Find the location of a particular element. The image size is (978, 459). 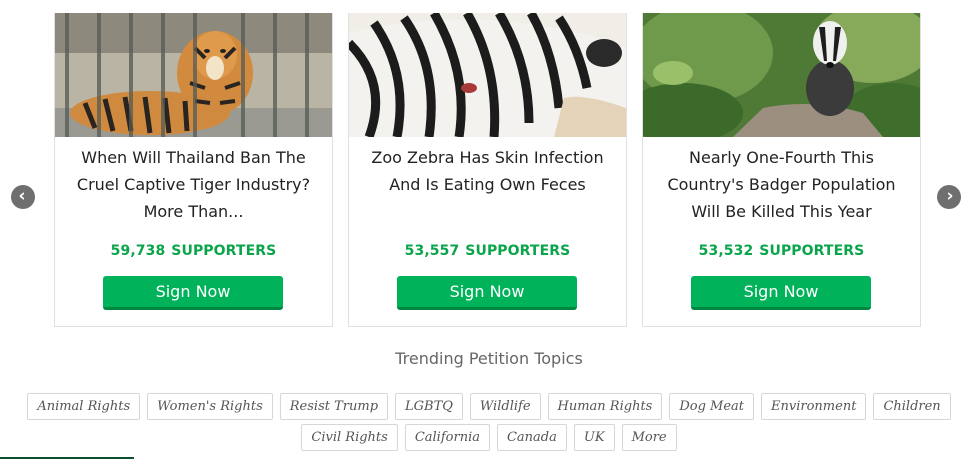

supporters-count: 59,738 SUPPORTERS is located at coordinates (193, 251).